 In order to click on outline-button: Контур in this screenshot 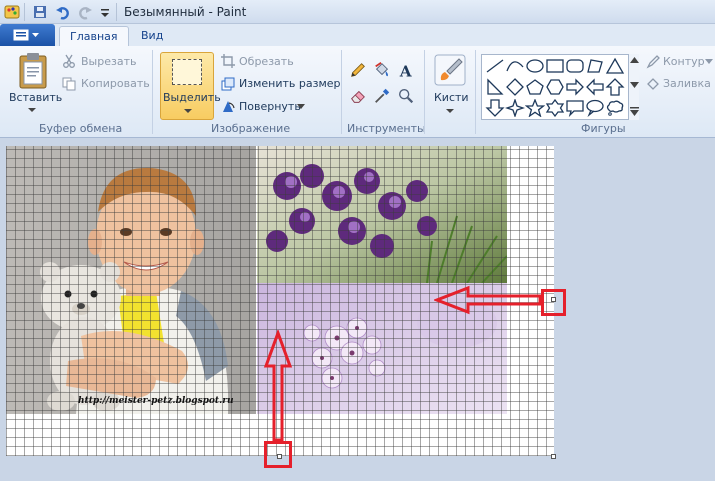, I will do `click(684, 61)`.